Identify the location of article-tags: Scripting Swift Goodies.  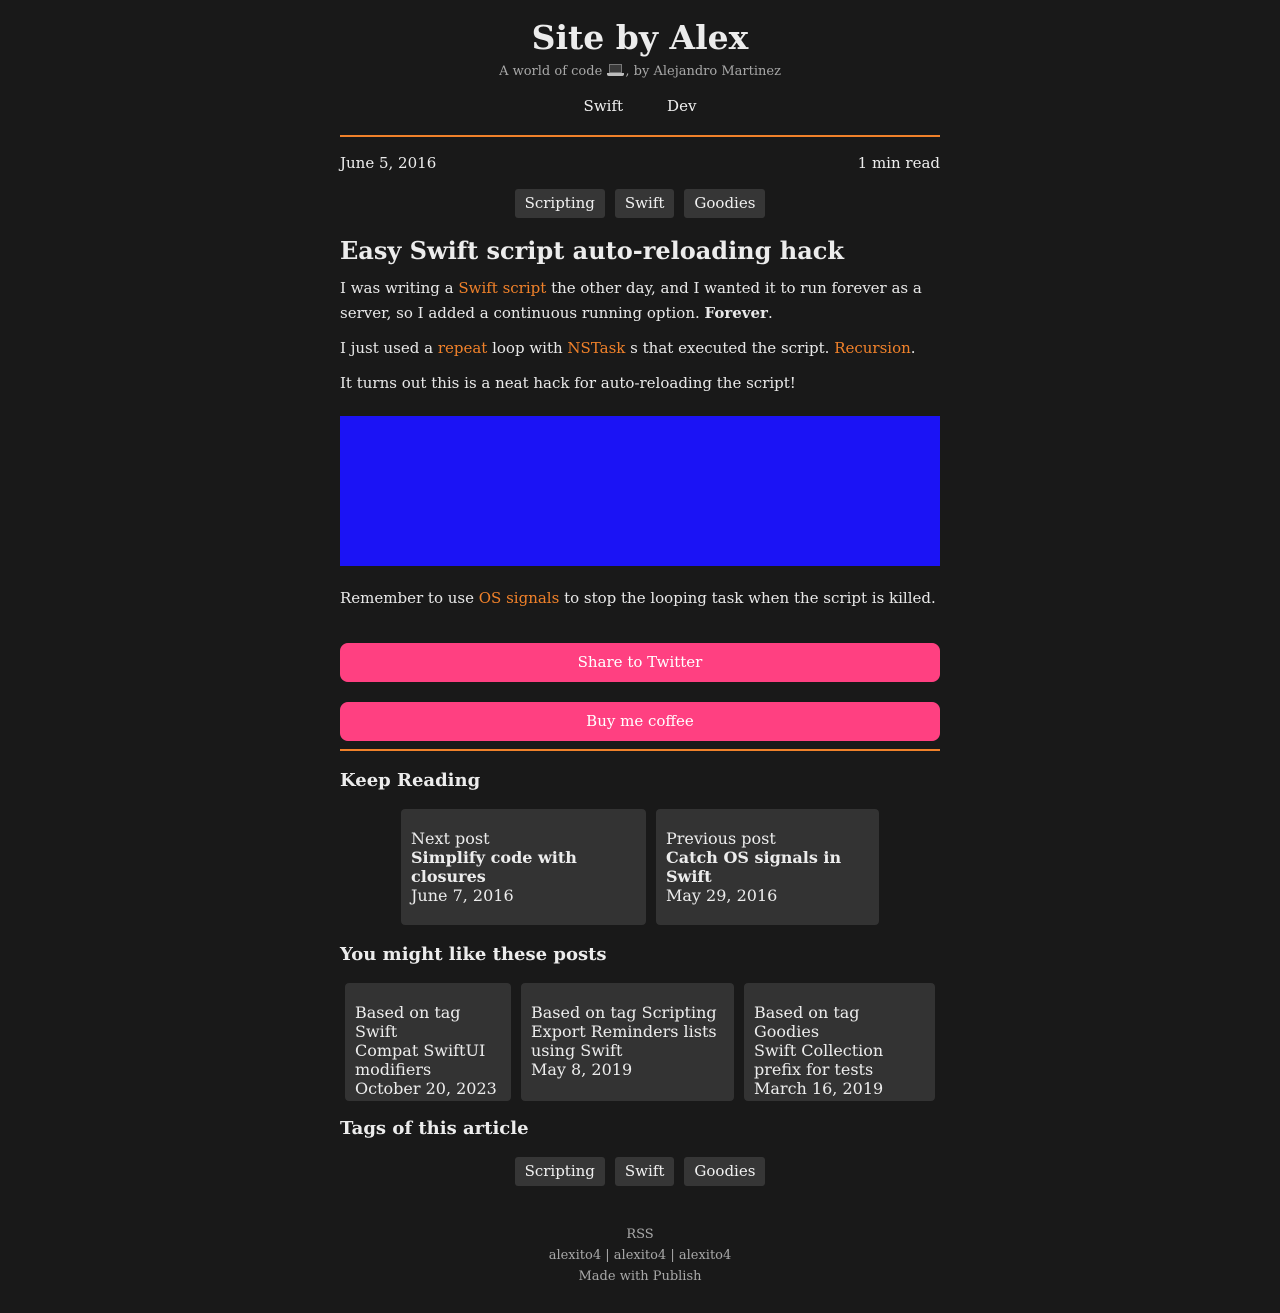
(640, 1171).